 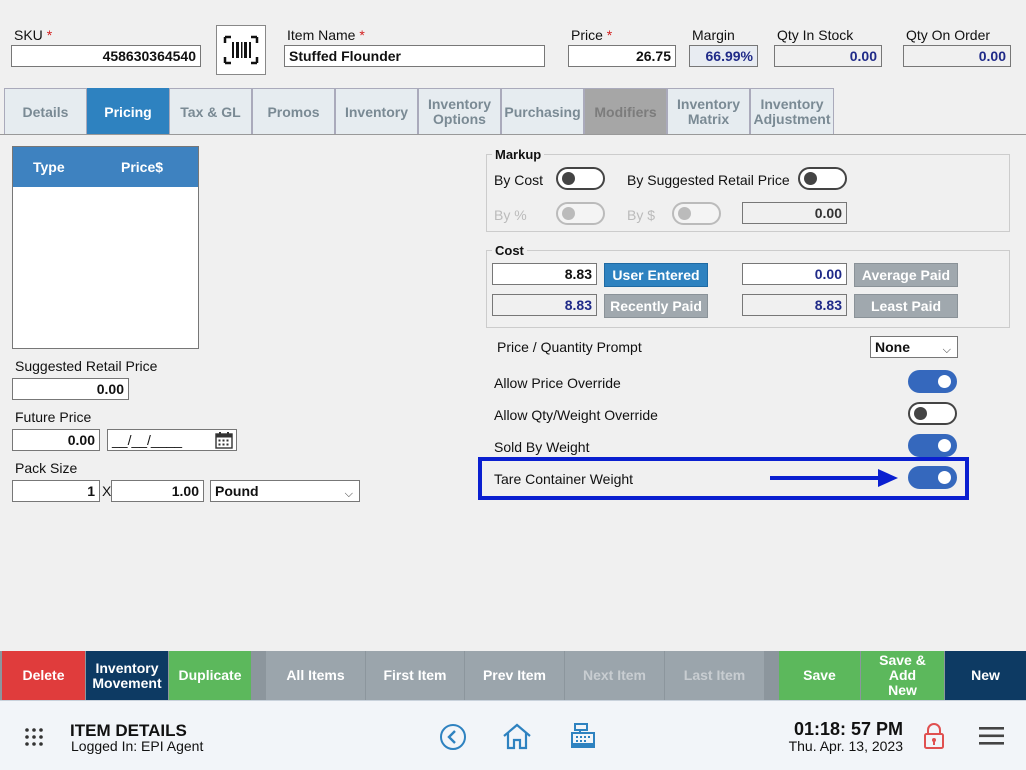 I want to click on by-cost-label: By Cost, so click(x=519, y=180).